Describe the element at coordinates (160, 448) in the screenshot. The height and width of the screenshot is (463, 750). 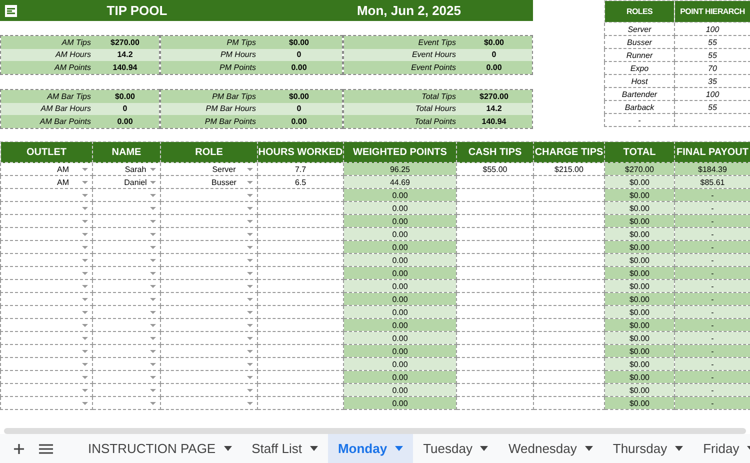
I see `sheet-tab: INSTRUCTION PAGE` at that location.